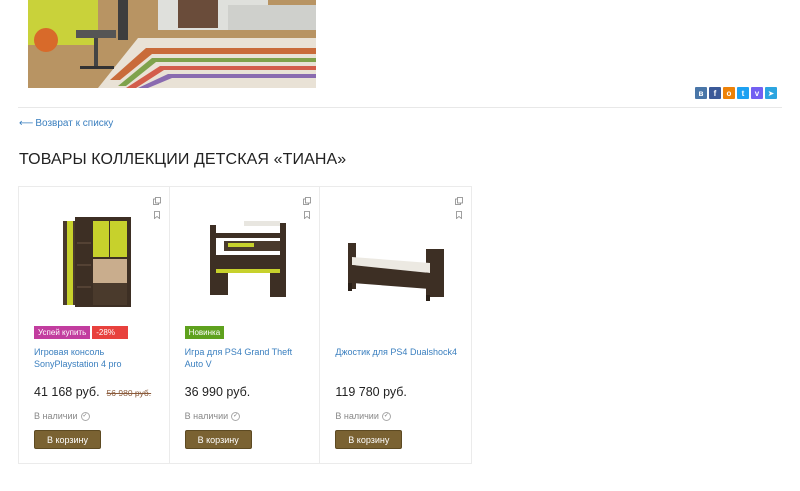 The image size is (800, 491). I want to click on vk-share-icon: в, so click(701, 93).